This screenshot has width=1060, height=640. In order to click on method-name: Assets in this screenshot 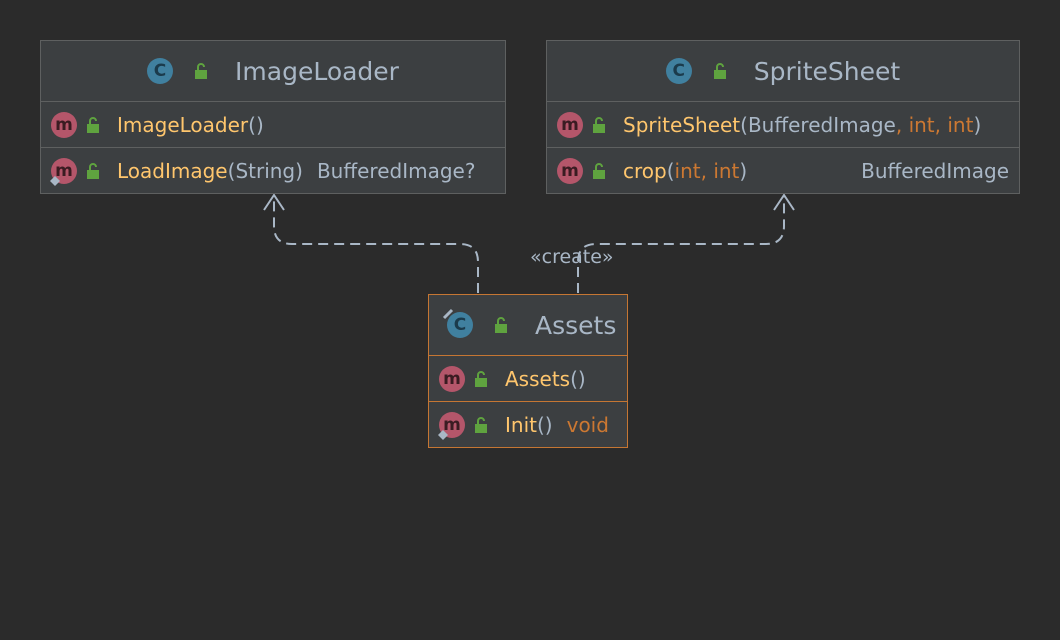, I will do `click(538, 378)`.